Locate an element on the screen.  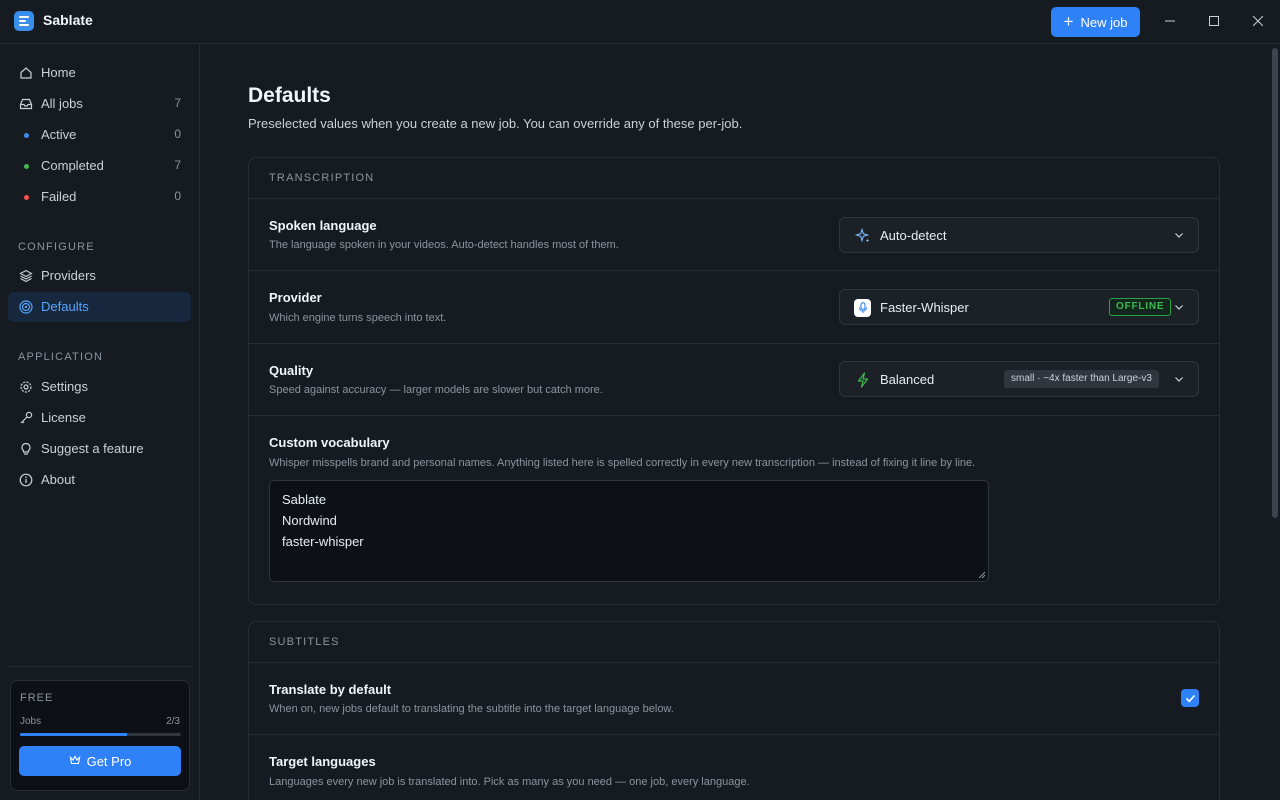
new-job-button: + New job is located at coordinates (1095, 22).